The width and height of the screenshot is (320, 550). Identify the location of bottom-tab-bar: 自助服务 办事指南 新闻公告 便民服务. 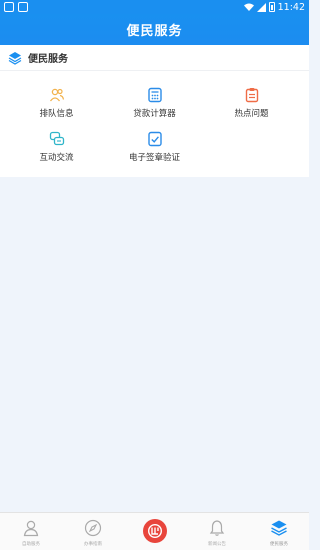
(154, 531).